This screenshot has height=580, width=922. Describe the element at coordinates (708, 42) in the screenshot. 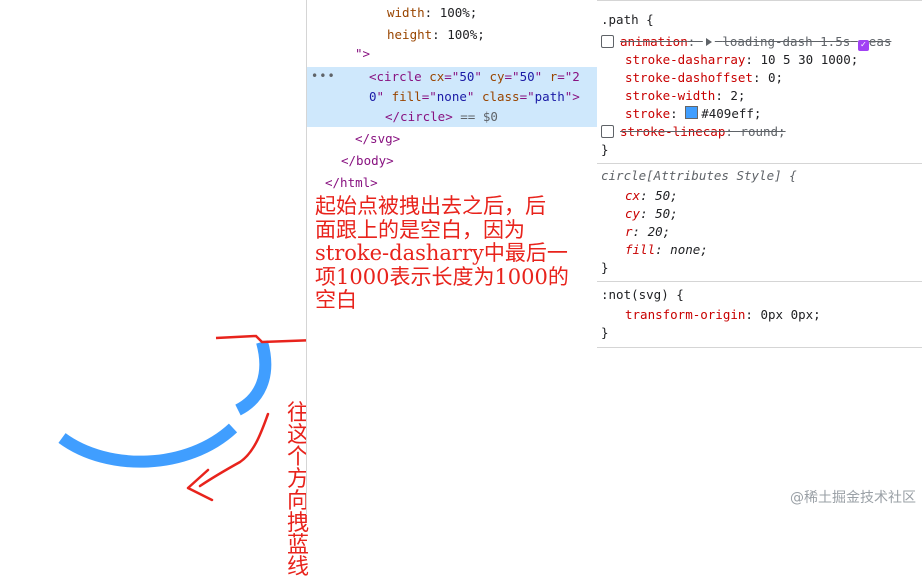

I see `expand-triangle-icon` at that location.